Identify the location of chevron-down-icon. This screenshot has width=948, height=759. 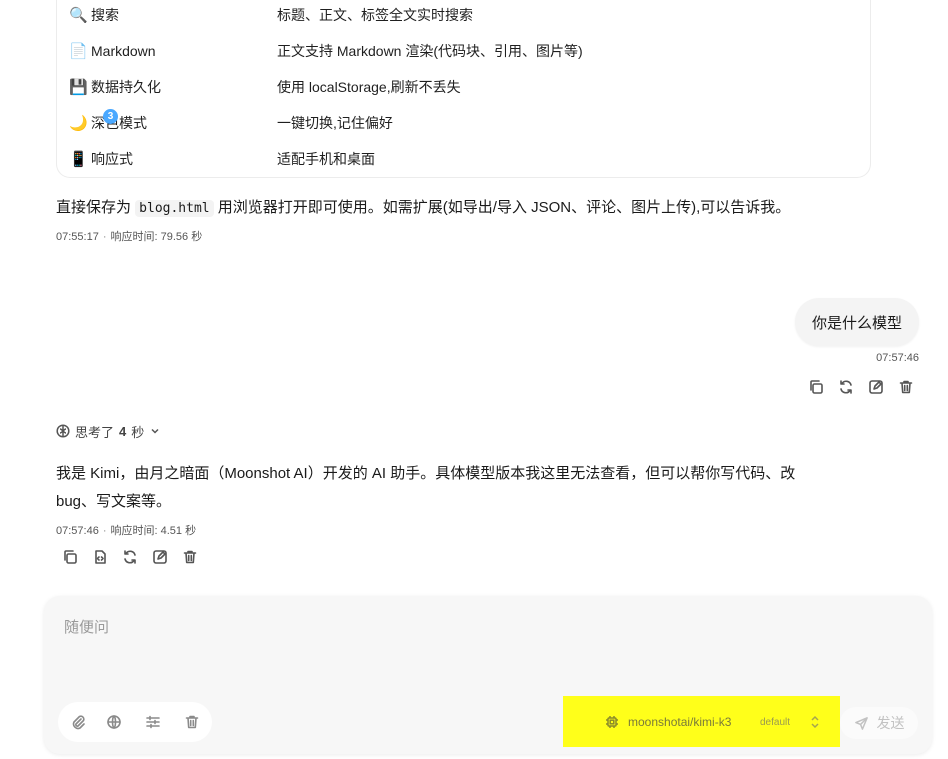
(155, 431).